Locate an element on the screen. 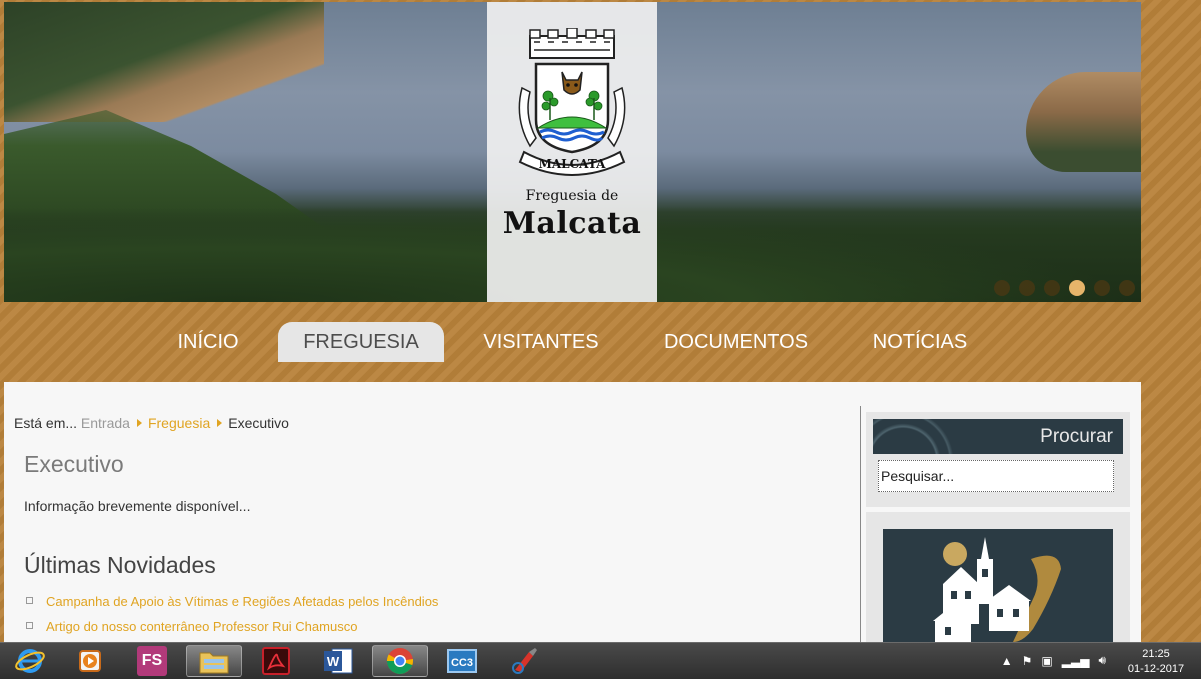  logo-title: Malcata is located at coordinates (572, 223).